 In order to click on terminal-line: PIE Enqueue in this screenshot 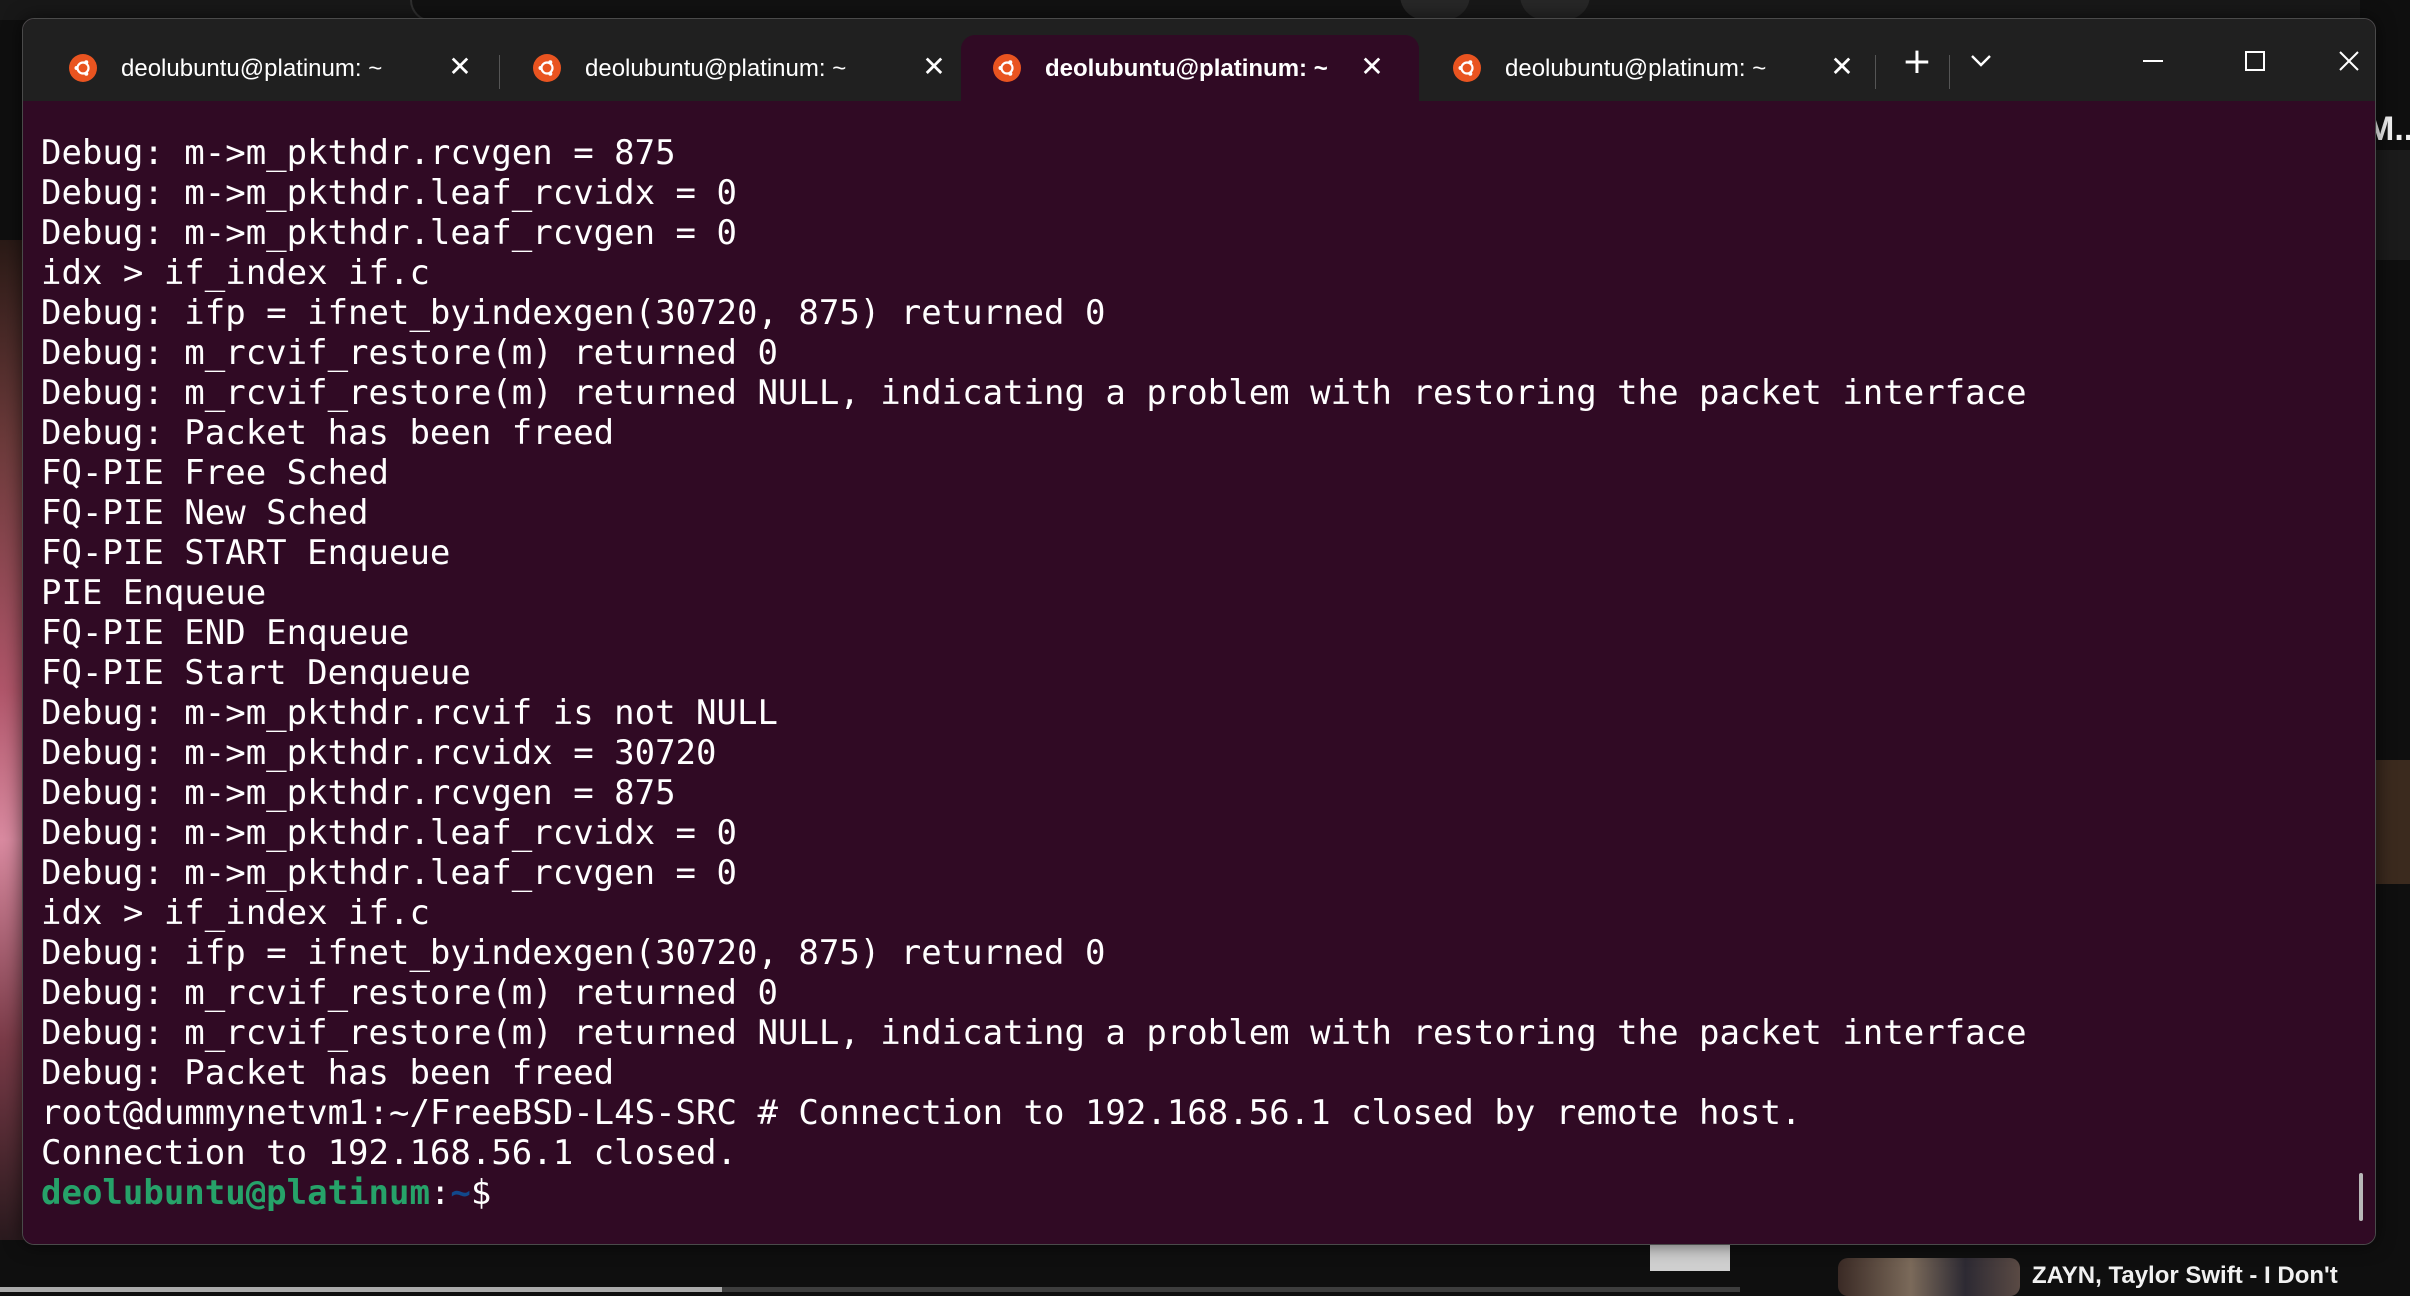, I will do `click(154, 593)`.